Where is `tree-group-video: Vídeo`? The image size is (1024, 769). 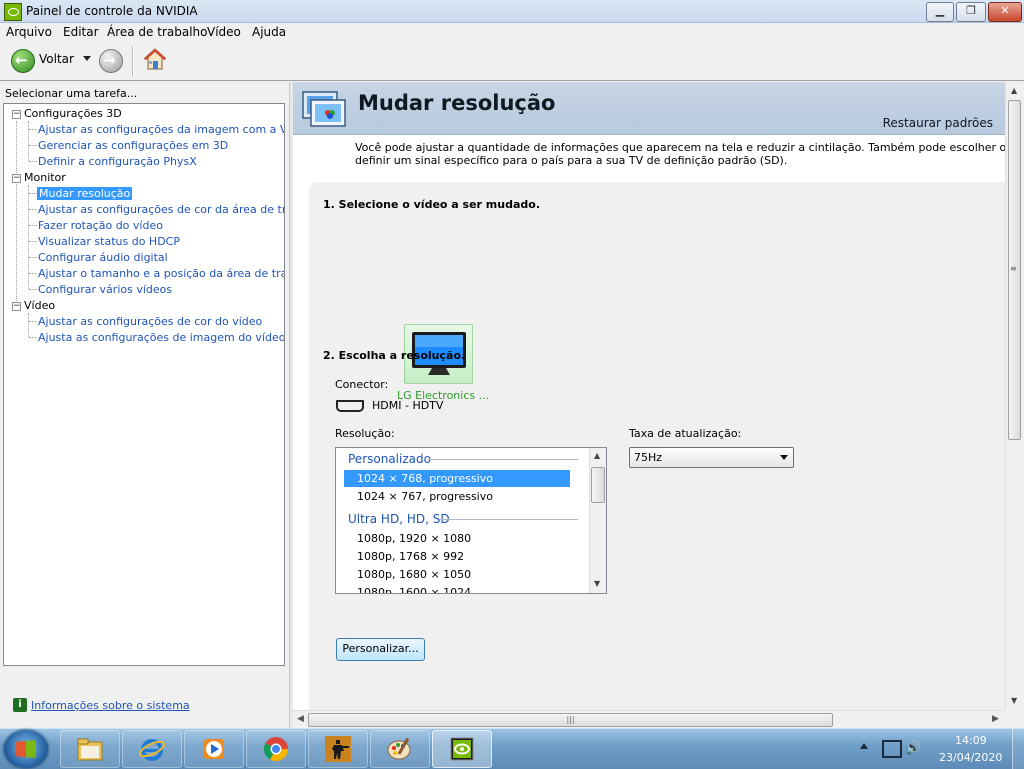 tree-group-video: Vídeo is located at coordinates (39, 305).